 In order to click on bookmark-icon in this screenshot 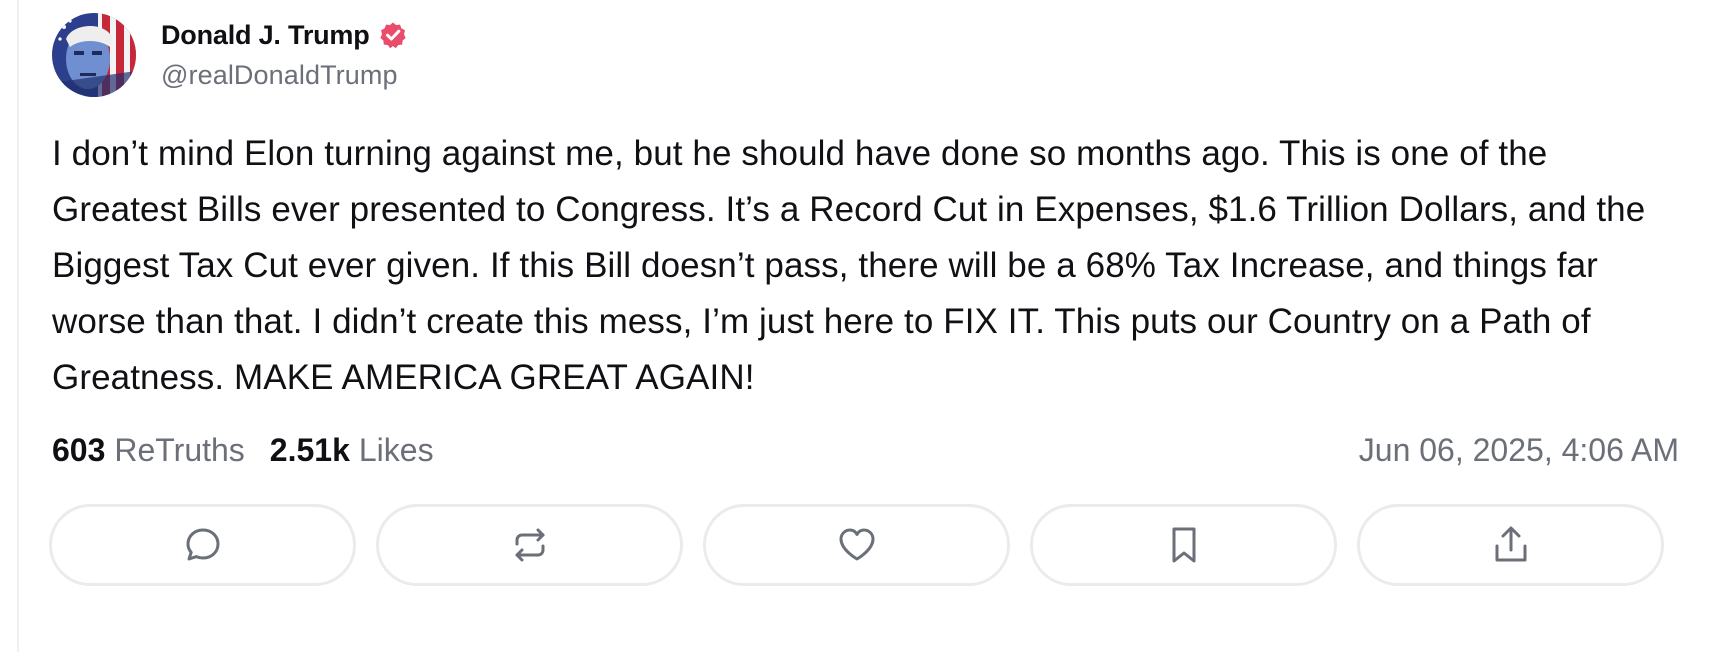, I will do `click(1184, 545)`.